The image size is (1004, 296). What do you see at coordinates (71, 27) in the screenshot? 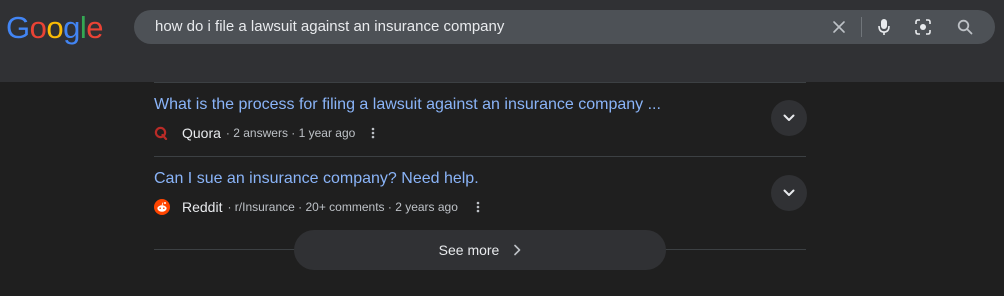
I see `logo-letter: g` at bounding box center [71, 27].